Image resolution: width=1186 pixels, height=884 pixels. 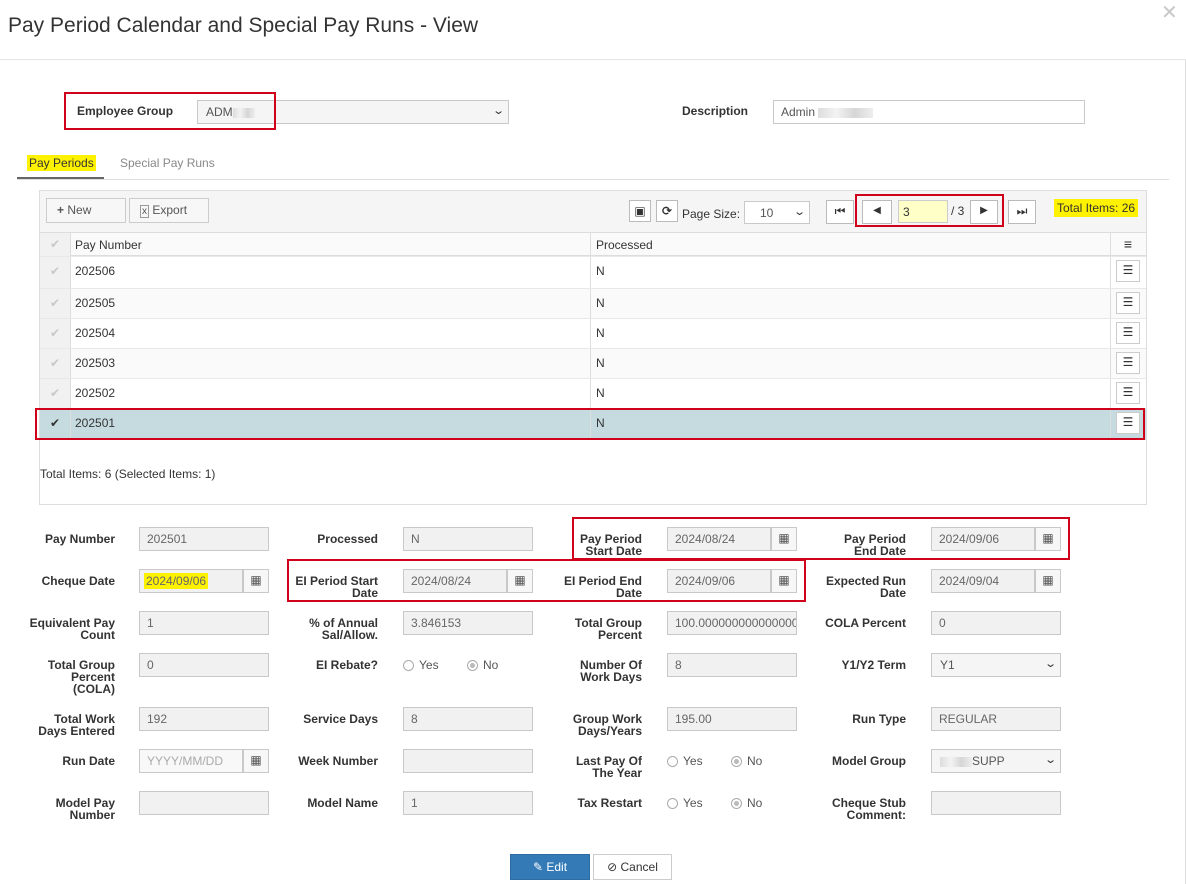 I want to click on edit-icon: ✎, so click(x=538, y=867).